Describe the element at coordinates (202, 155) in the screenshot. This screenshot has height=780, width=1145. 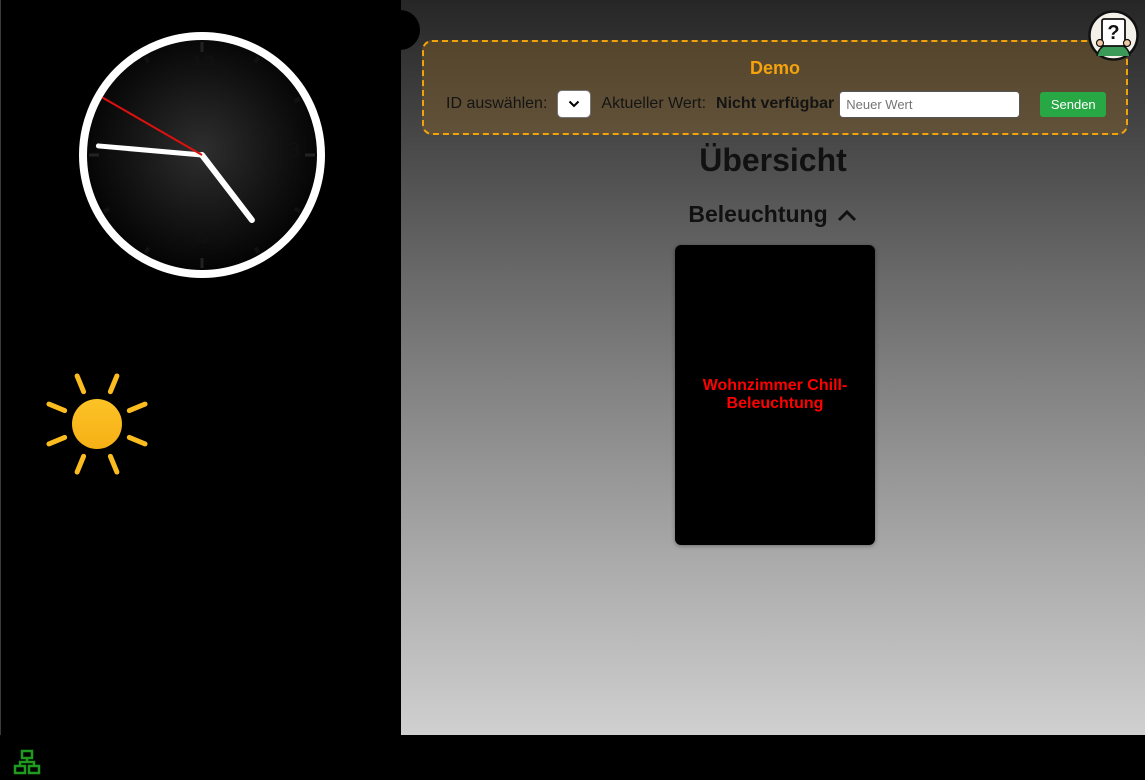
I see `analog-clock: 12 3 6 9` at that location.